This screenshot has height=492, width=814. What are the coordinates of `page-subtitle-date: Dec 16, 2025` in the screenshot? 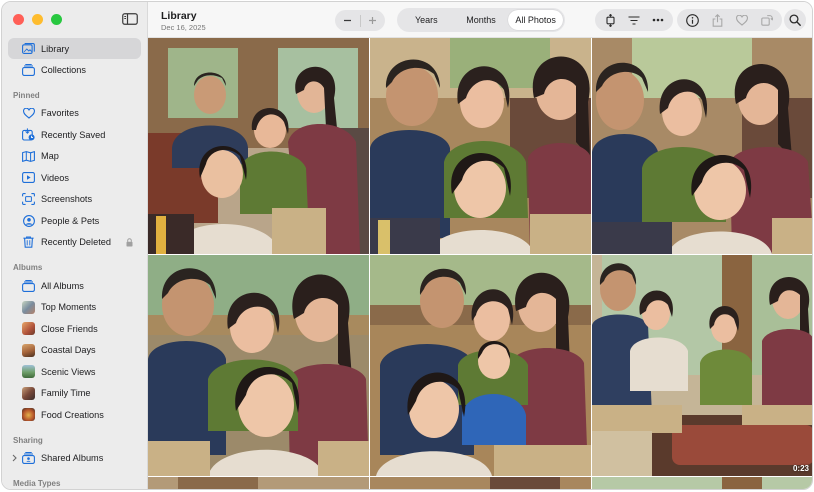 It's located at (183, 27).